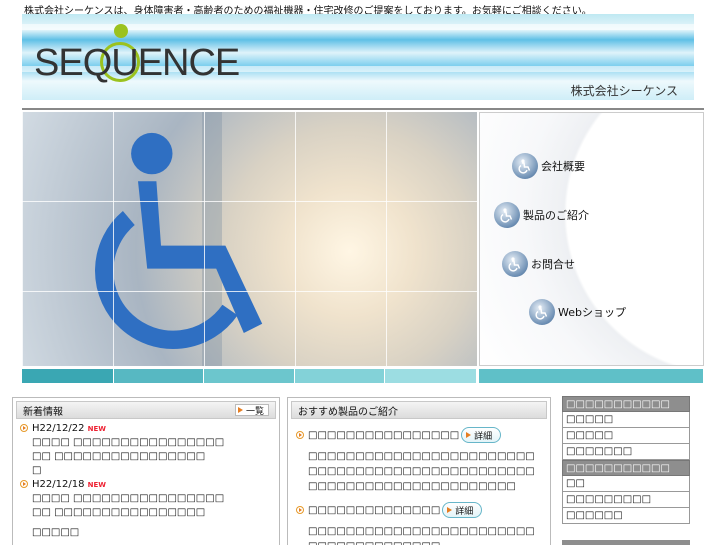  I want to click on sidebar-footer-bar, so click(626, 542).